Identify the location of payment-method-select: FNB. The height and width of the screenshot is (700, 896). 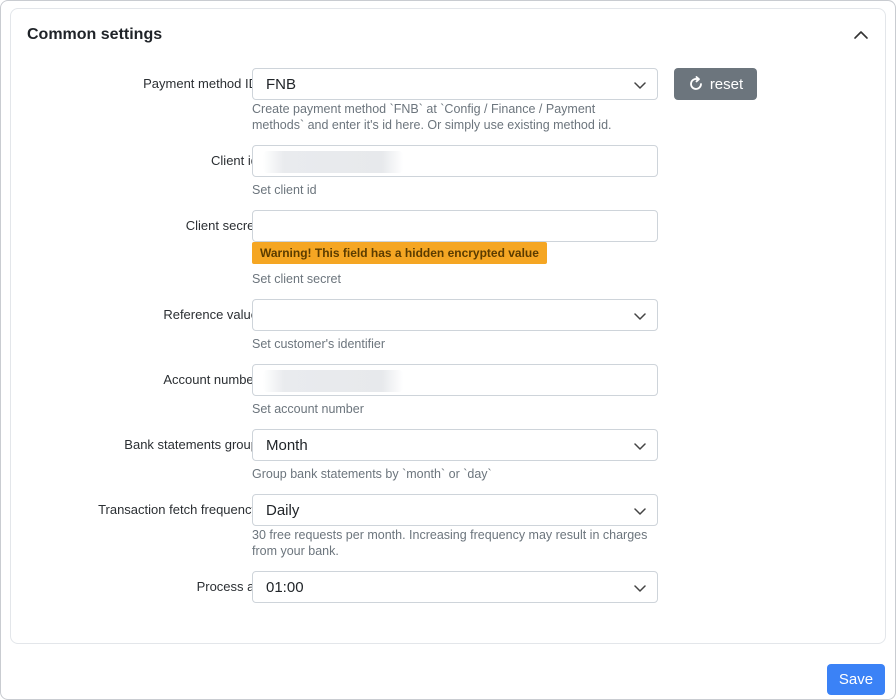
(455, 84).